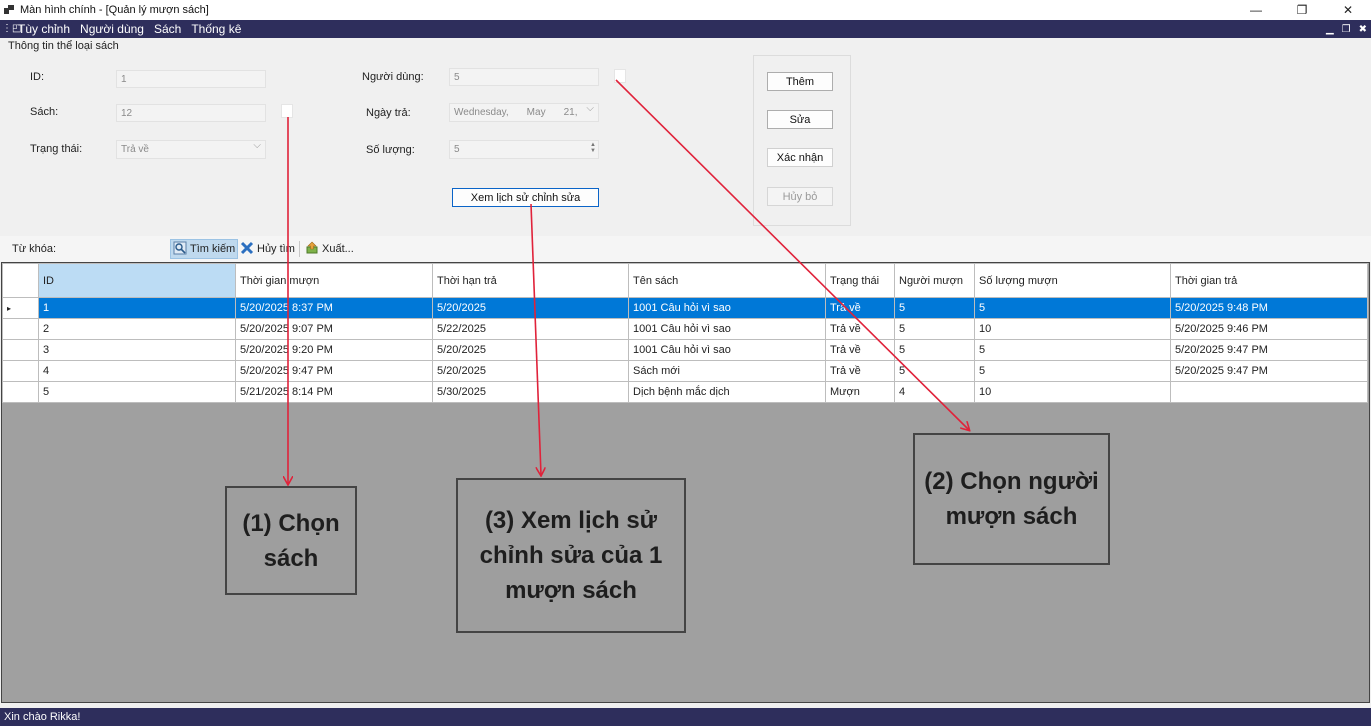 The height and width of the screenshot is (726, 1371). Describe the element at coordinates (247, 249) in the screenshot. I see `close-icon` at that location.